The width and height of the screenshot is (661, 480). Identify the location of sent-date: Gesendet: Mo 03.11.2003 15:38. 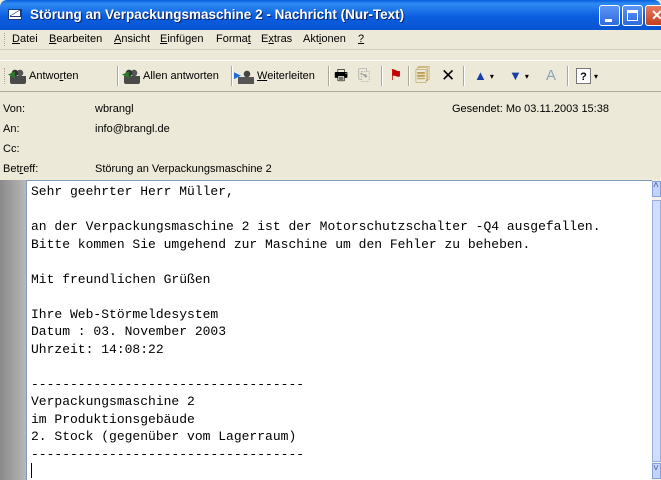
(530, 109).